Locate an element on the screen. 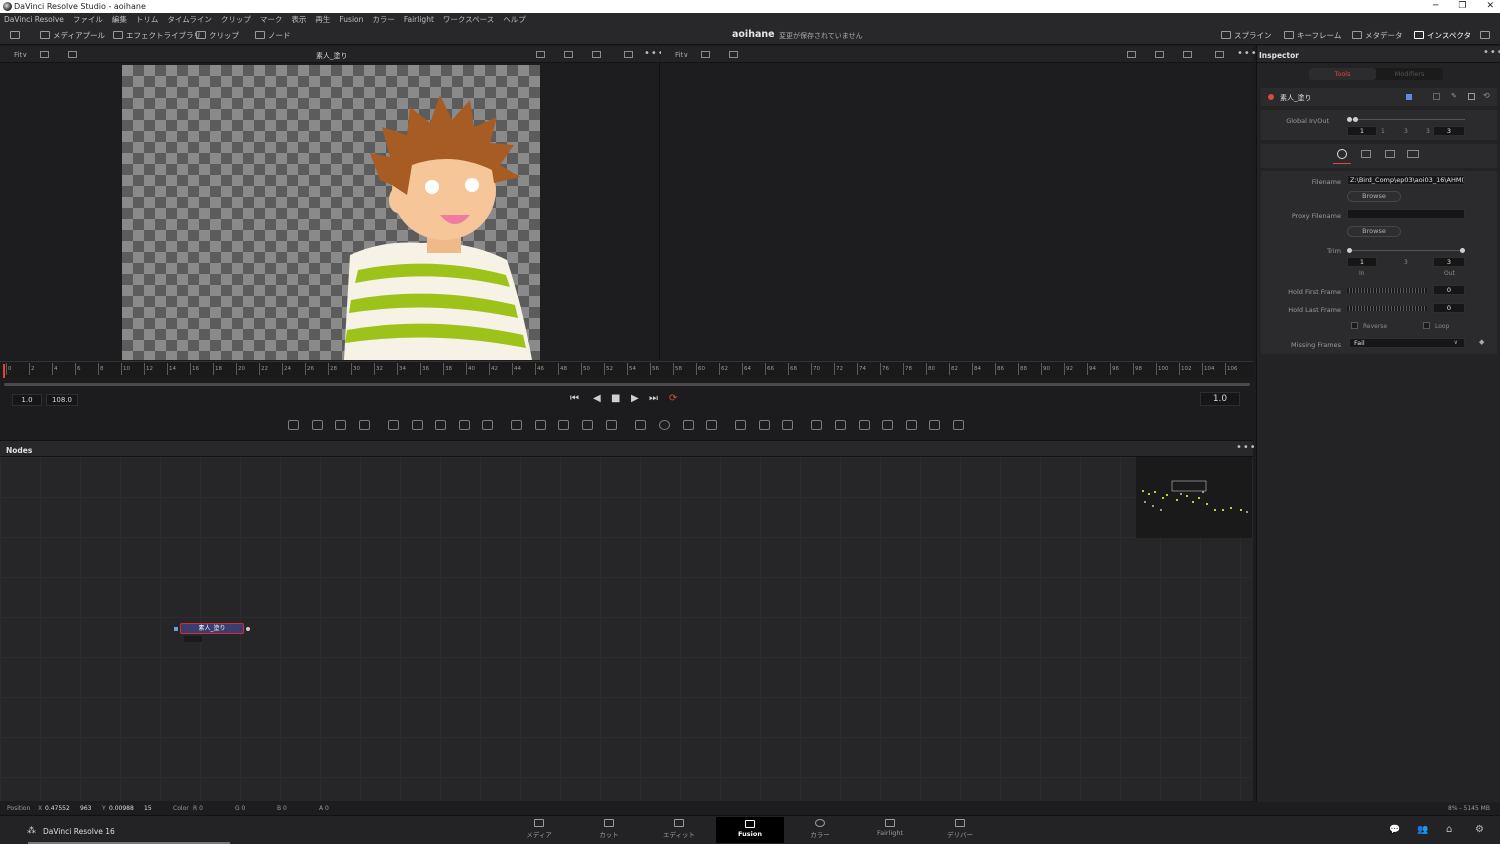 The height and width of the screenshot is (844, 1500). hold-last-slider is located at coordinates (1387, 308).